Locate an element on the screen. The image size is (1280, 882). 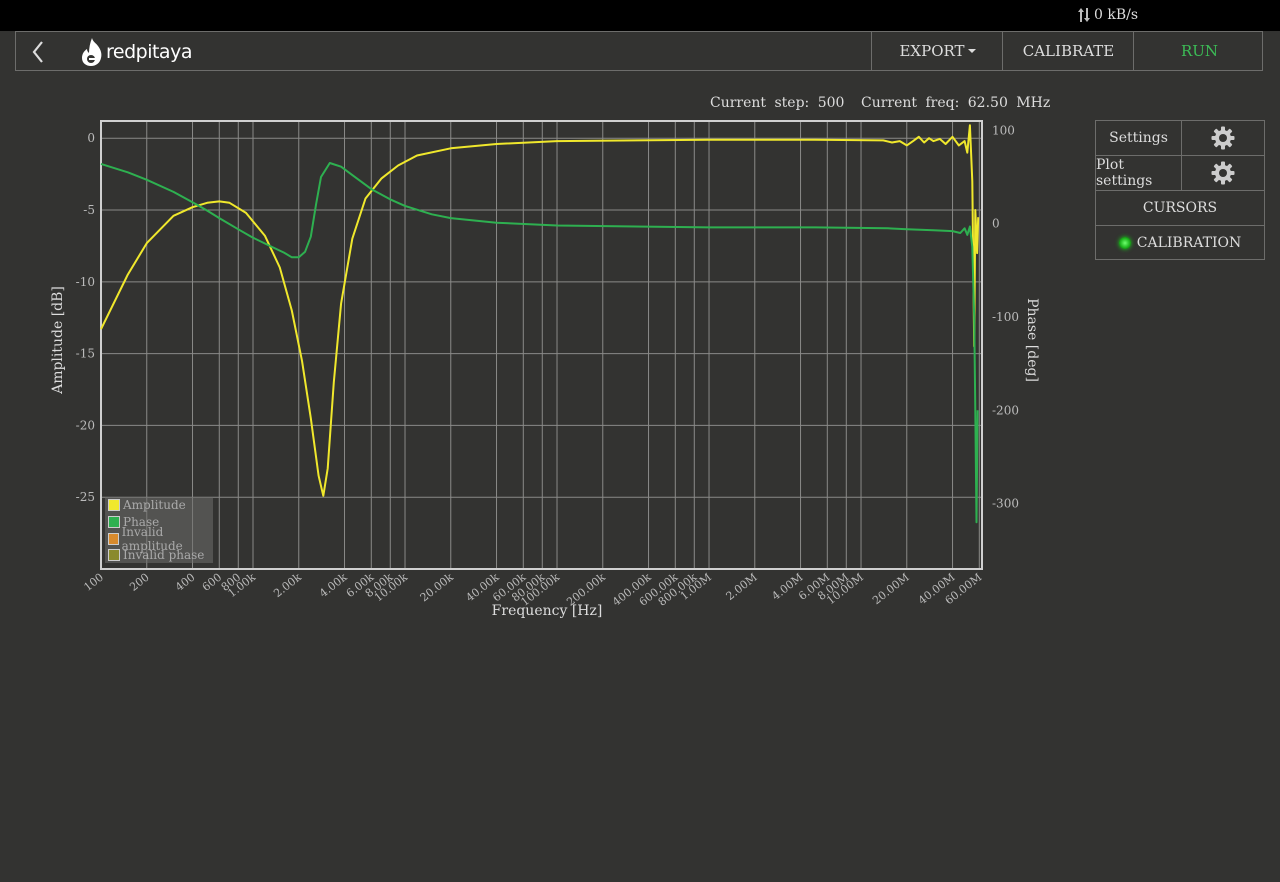
plot-settings-gear-button is located at coordinates (1223, 173).